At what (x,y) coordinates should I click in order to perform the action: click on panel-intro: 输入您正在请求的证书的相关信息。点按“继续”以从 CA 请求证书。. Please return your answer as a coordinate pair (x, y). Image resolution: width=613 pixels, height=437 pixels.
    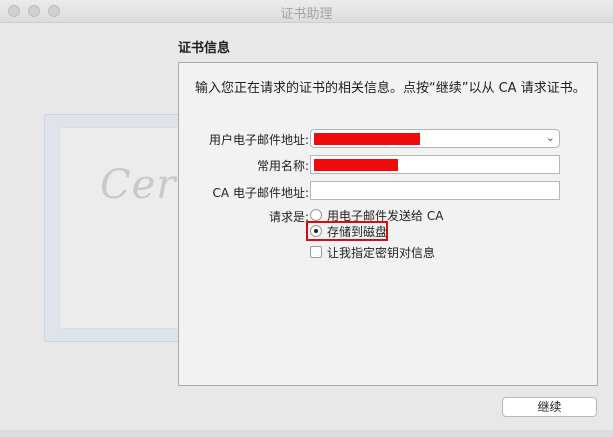
    Looking at the image, I should click on (390, 88).